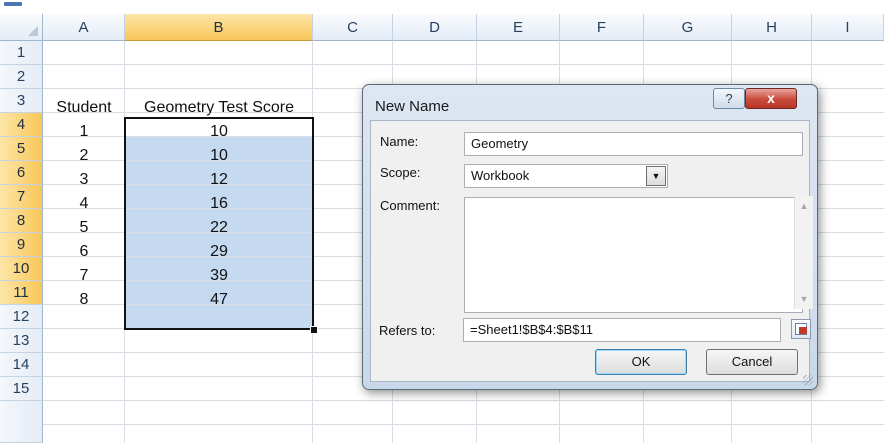 The image size is (884, 443). I want to click on comment-scrollbar: ▲ ▼, so click(803, 252).